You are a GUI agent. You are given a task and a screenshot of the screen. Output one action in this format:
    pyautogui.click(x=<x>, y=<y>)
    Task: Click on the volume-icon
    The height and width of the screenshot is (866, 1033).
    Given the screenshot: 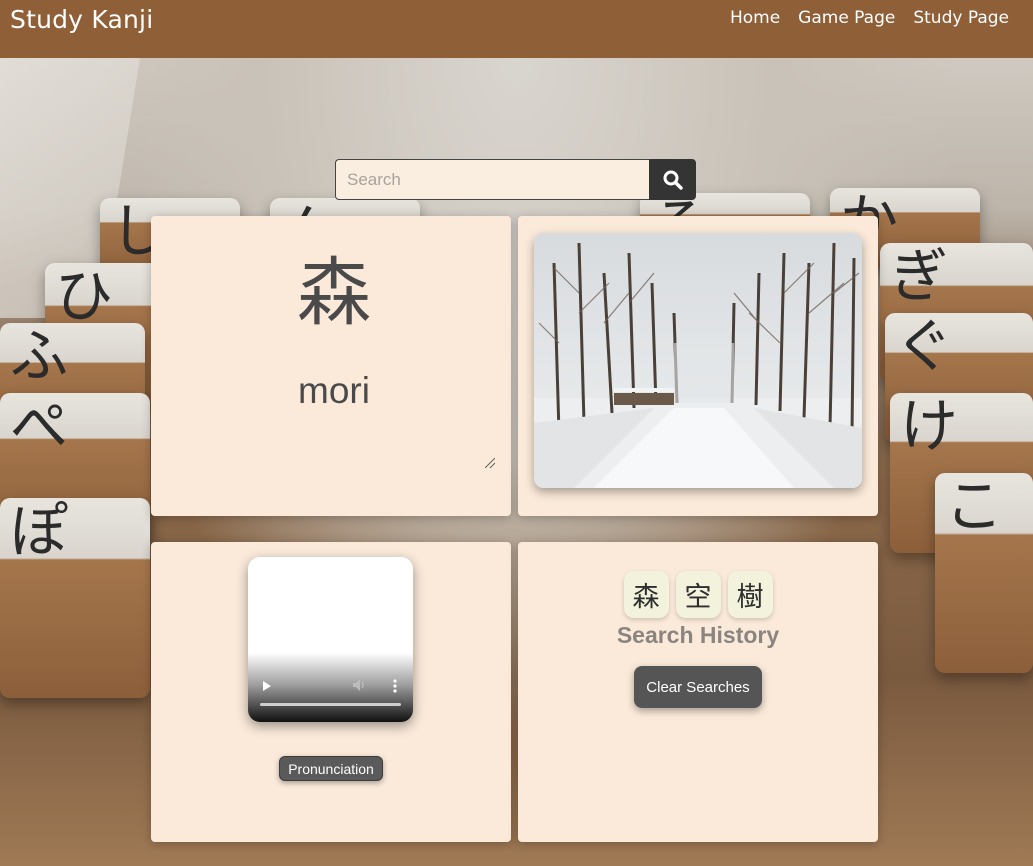 What is the action you would take?
    pyautogui.click(x=360, y=685)
    